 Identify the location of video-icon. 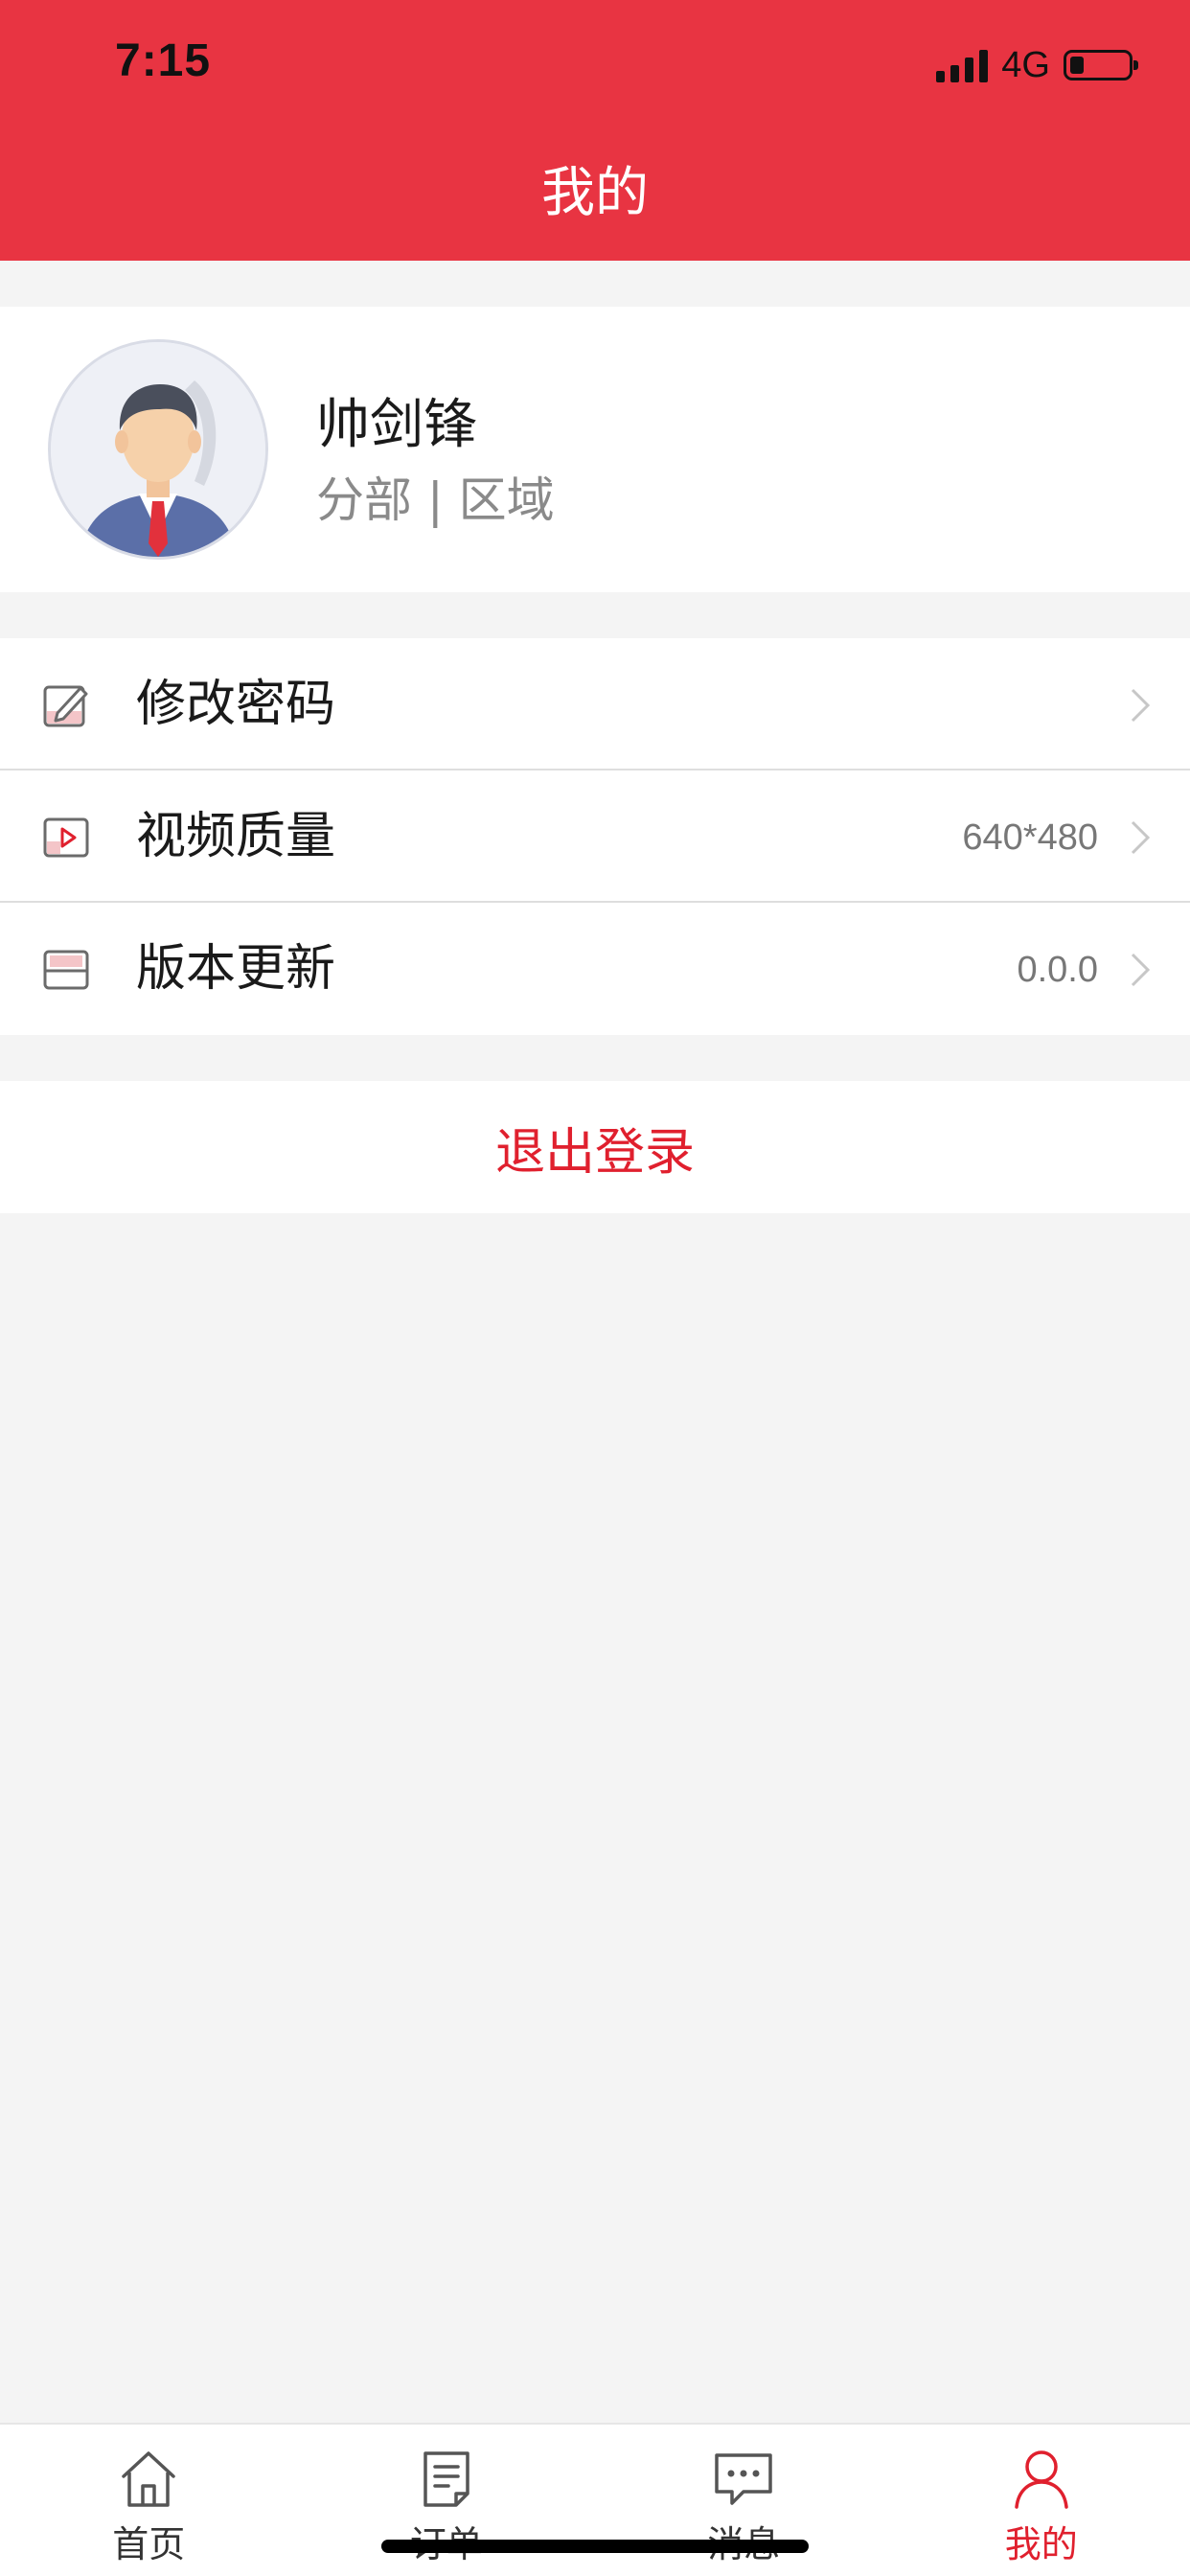
(66, 837).